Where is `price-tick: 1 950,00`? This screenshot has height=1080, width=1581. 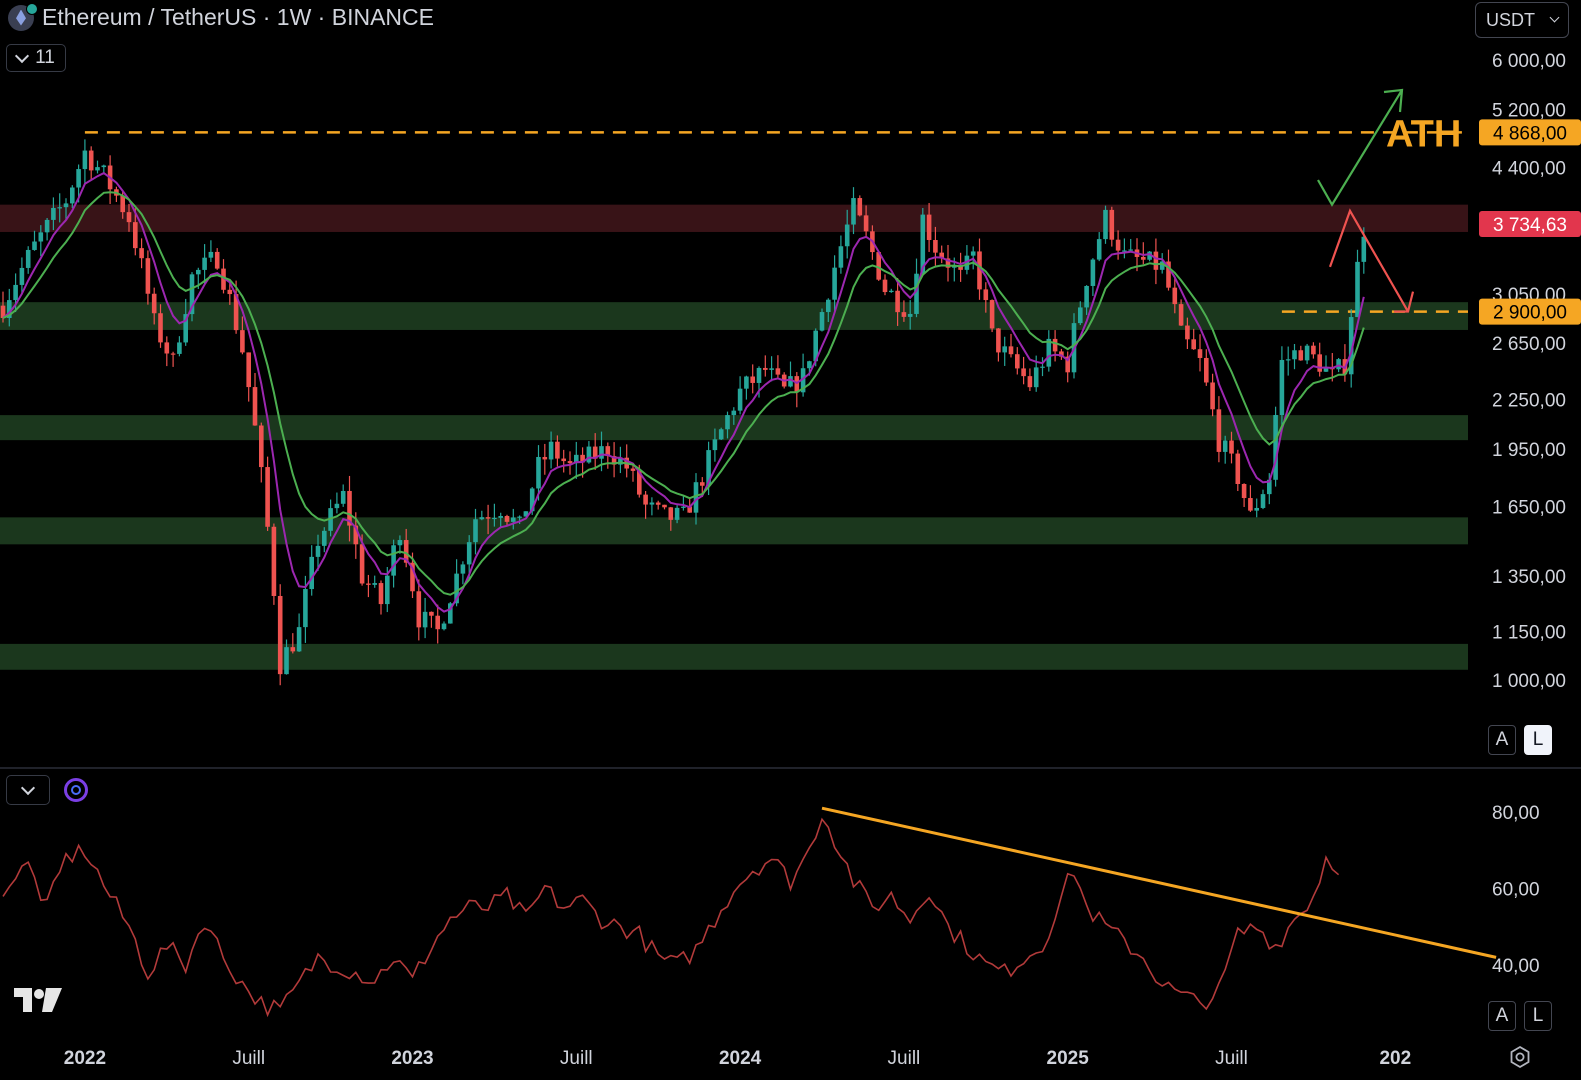
price-tick: 1 950,00 is located at coordinates (1529, 450).